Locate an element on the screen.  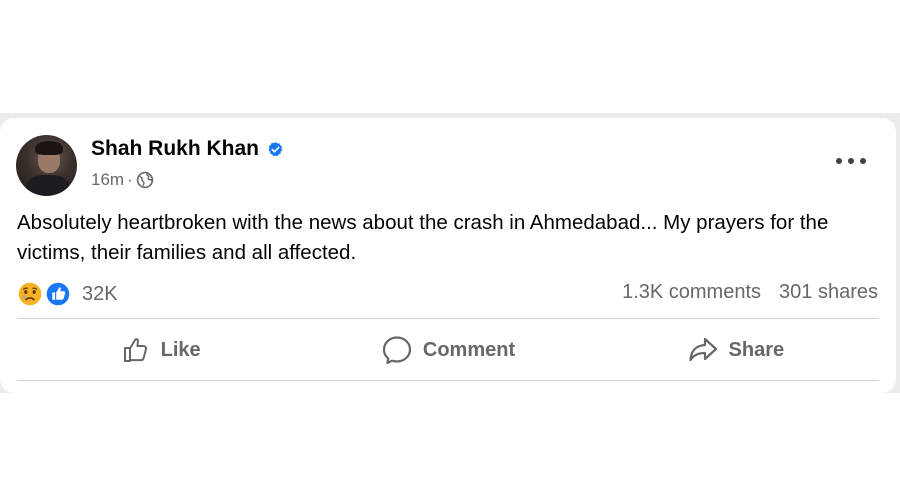
post-meta: 16m · is located at coordinates (122, 180).